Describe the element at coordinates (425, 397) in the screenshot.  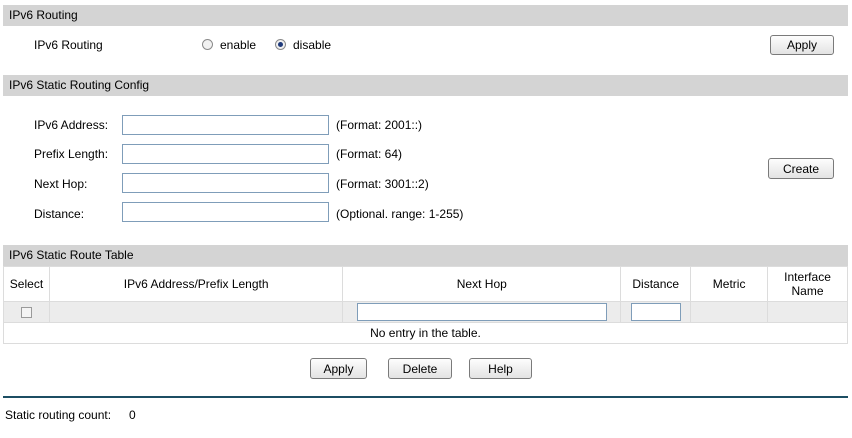
I see `footer-divider` at that location.